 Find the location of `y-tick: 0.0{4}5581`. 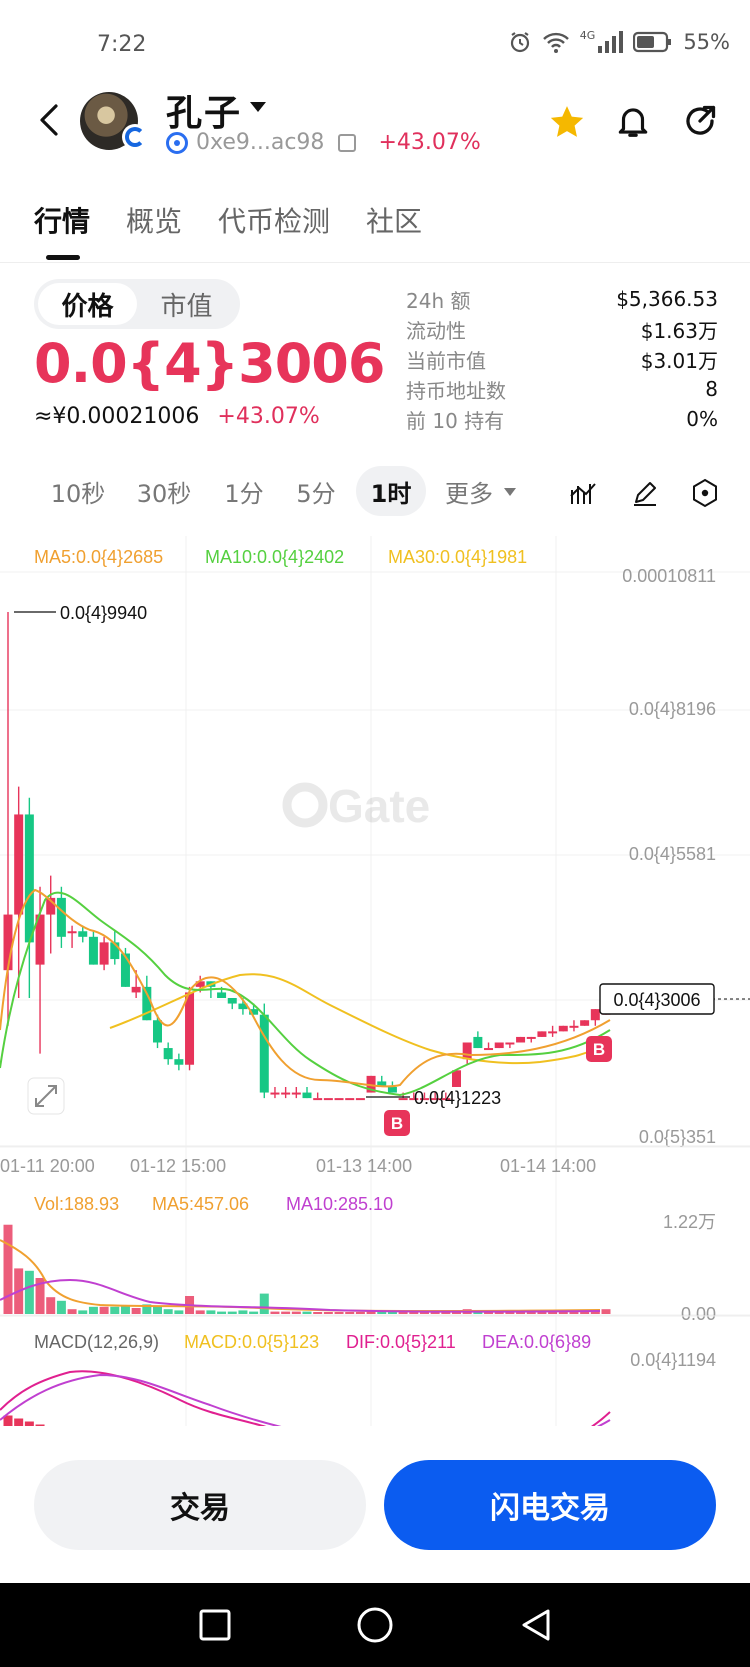

y-tick: 0.0{4}5581 is located at coordinates (672, 854).